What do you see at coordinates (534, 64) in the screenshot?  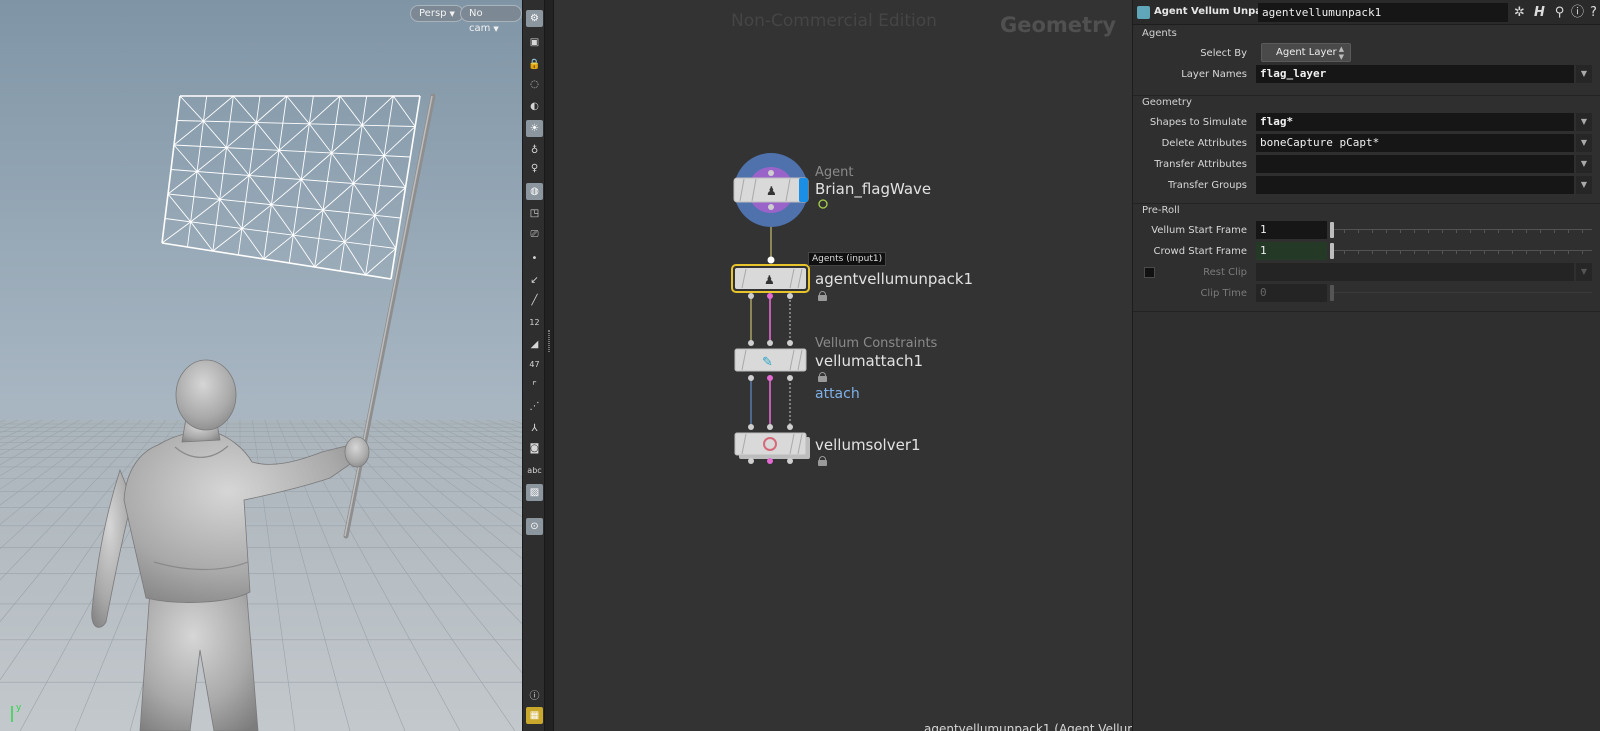 I see `lock-view-icon: 🔒` at bounding box center [534, 64].